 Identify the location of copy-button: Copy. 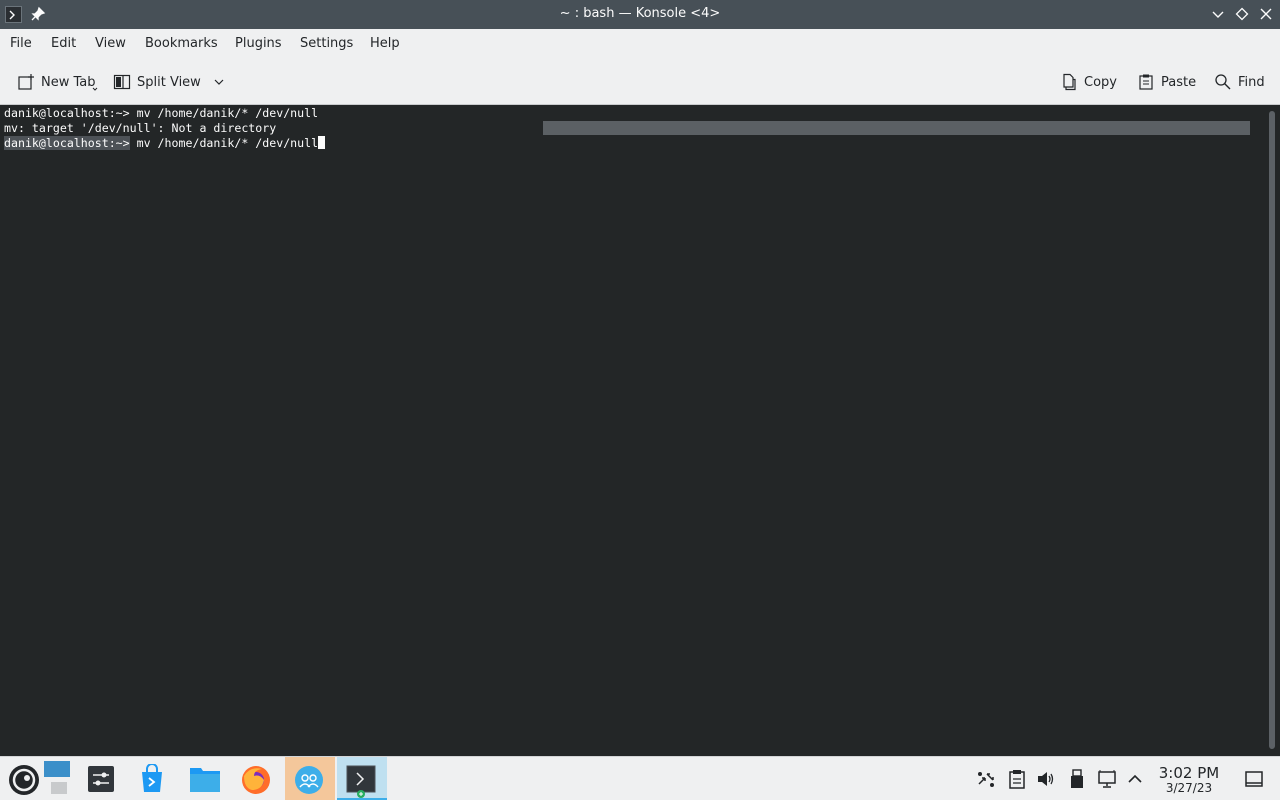
(1088, 82).